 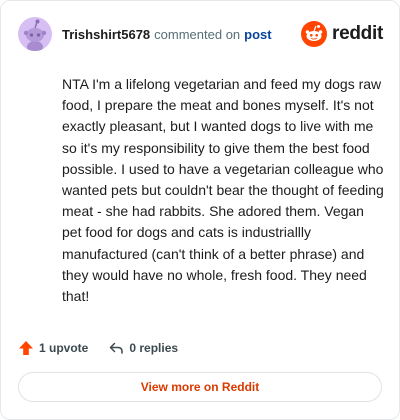 I want to click on reply-count: 0 replies, so click(x=154, y=348).